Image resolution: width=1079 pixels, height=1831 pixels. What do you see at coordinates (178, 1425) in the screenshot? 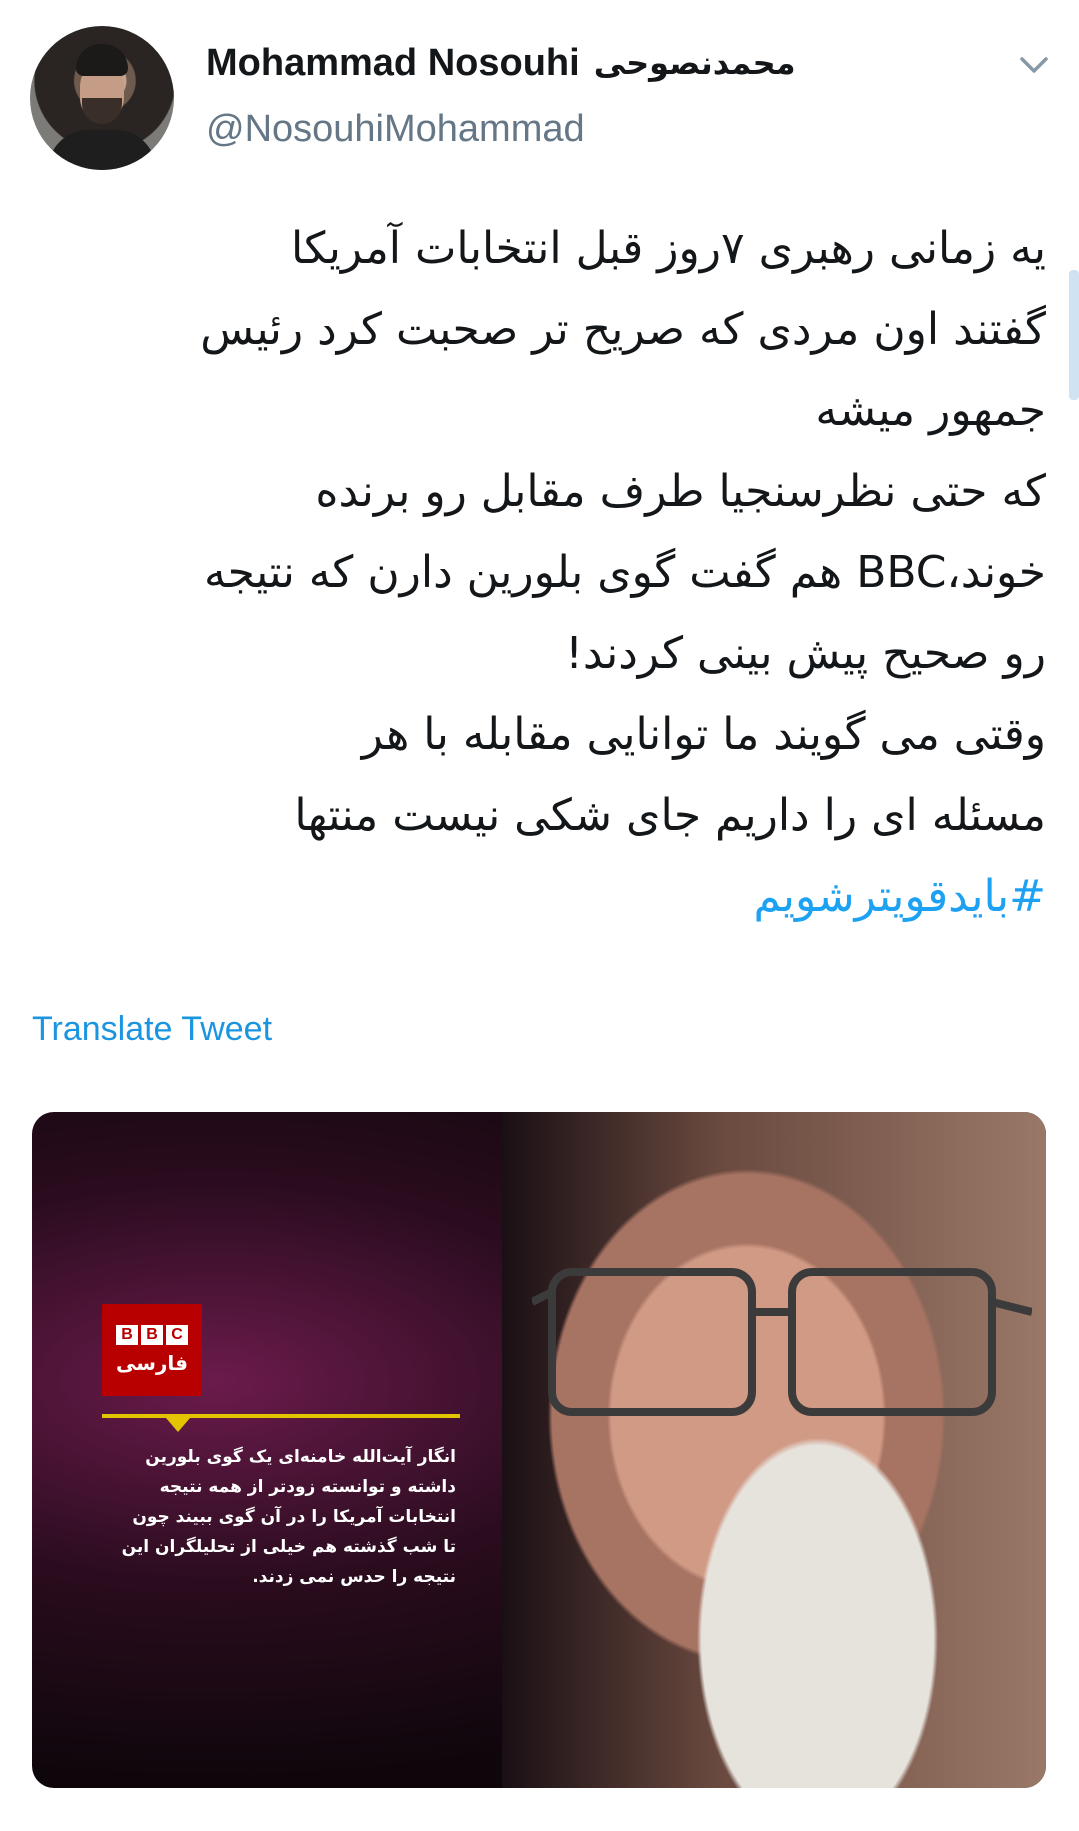
I see `caption-caret` at bounding box center [178, 1425].